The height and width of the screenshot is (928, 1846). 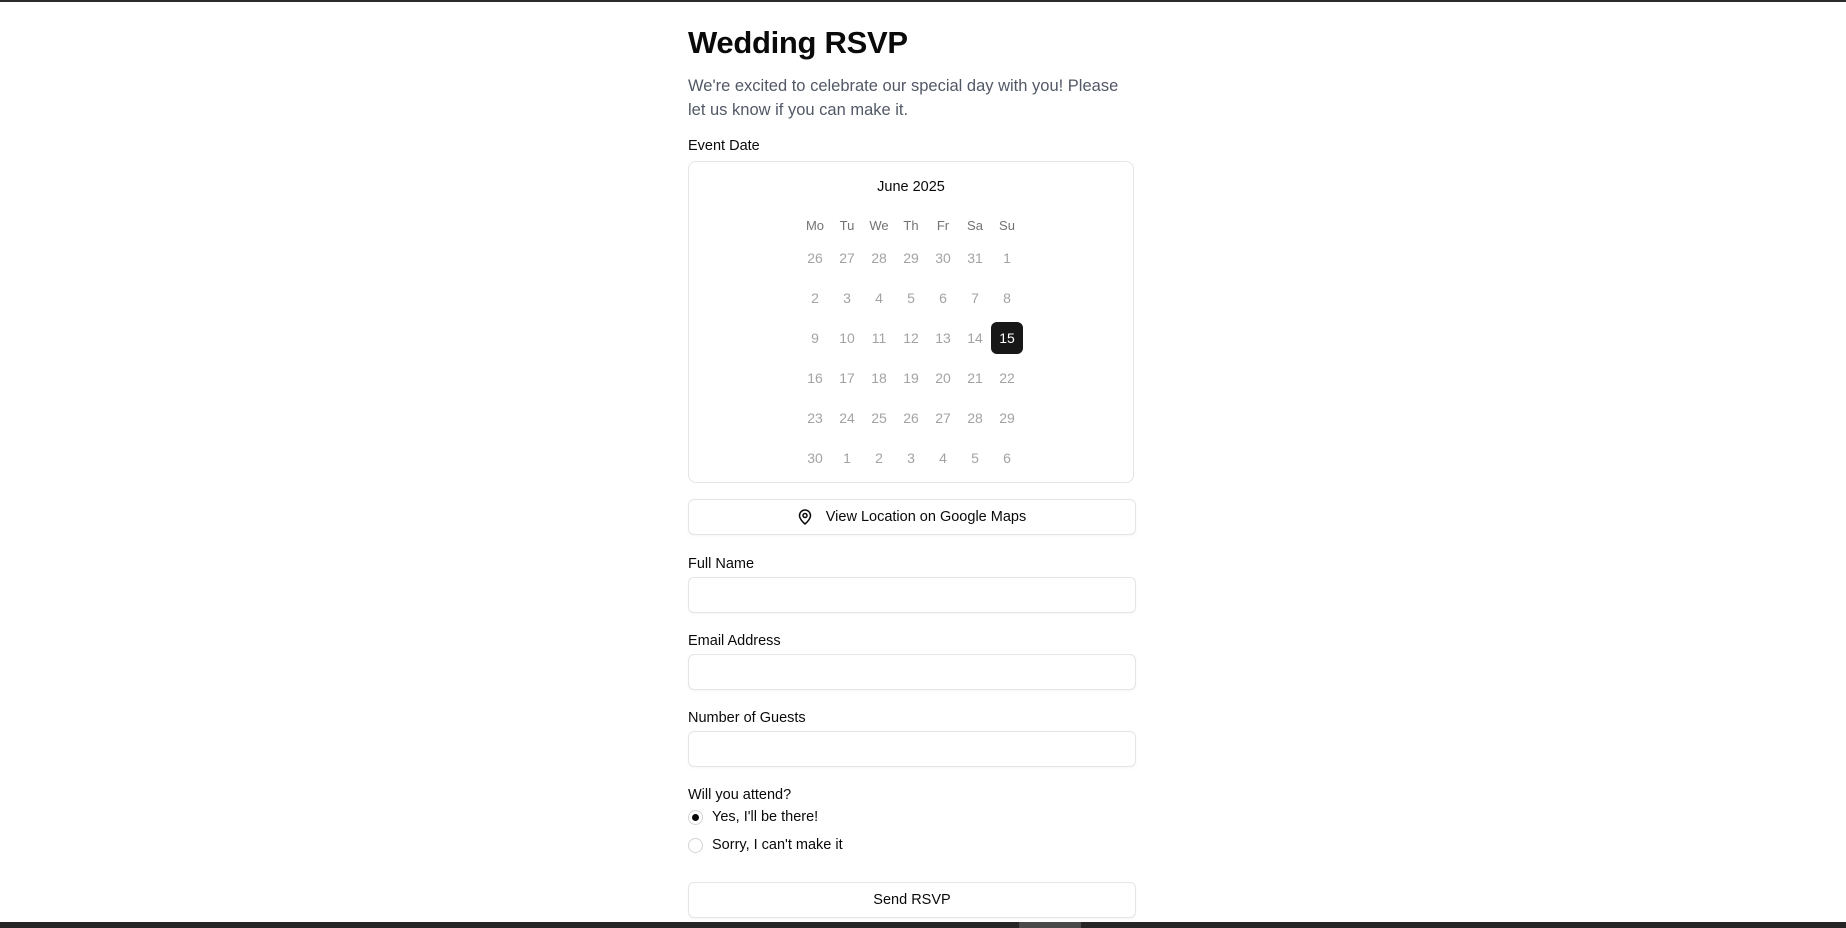 I want to click on attend-yes-label: Yes, I'll be there!, so click(x=765, y=817).